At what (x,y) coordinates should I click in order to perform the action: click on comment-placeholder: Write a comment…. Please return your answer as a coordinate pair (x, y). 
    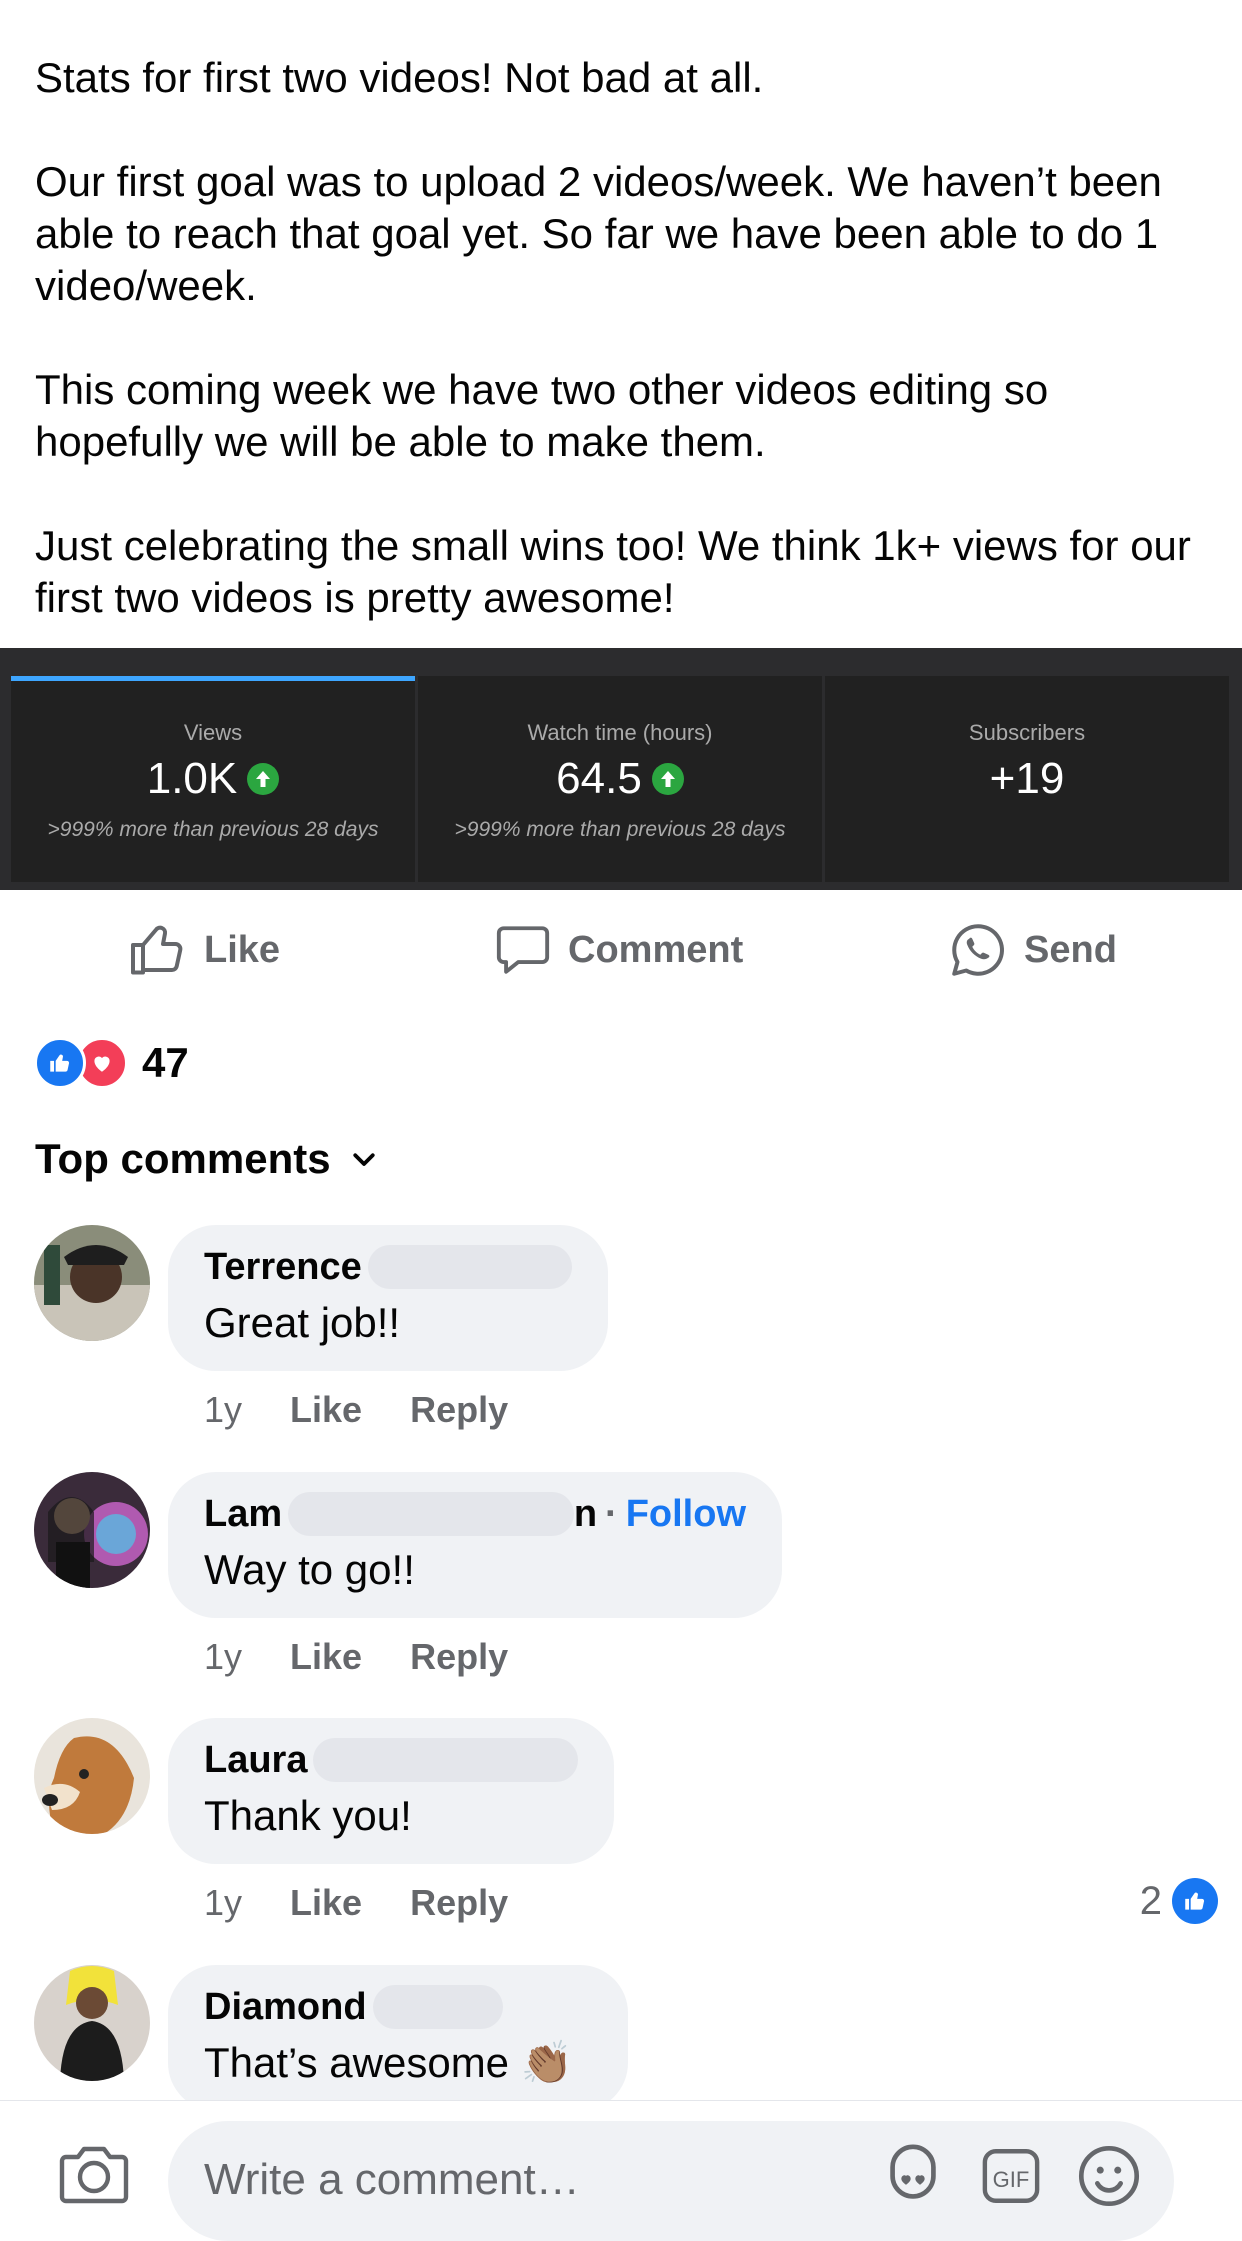
    Looking at the image, I should click on (392, 2179).